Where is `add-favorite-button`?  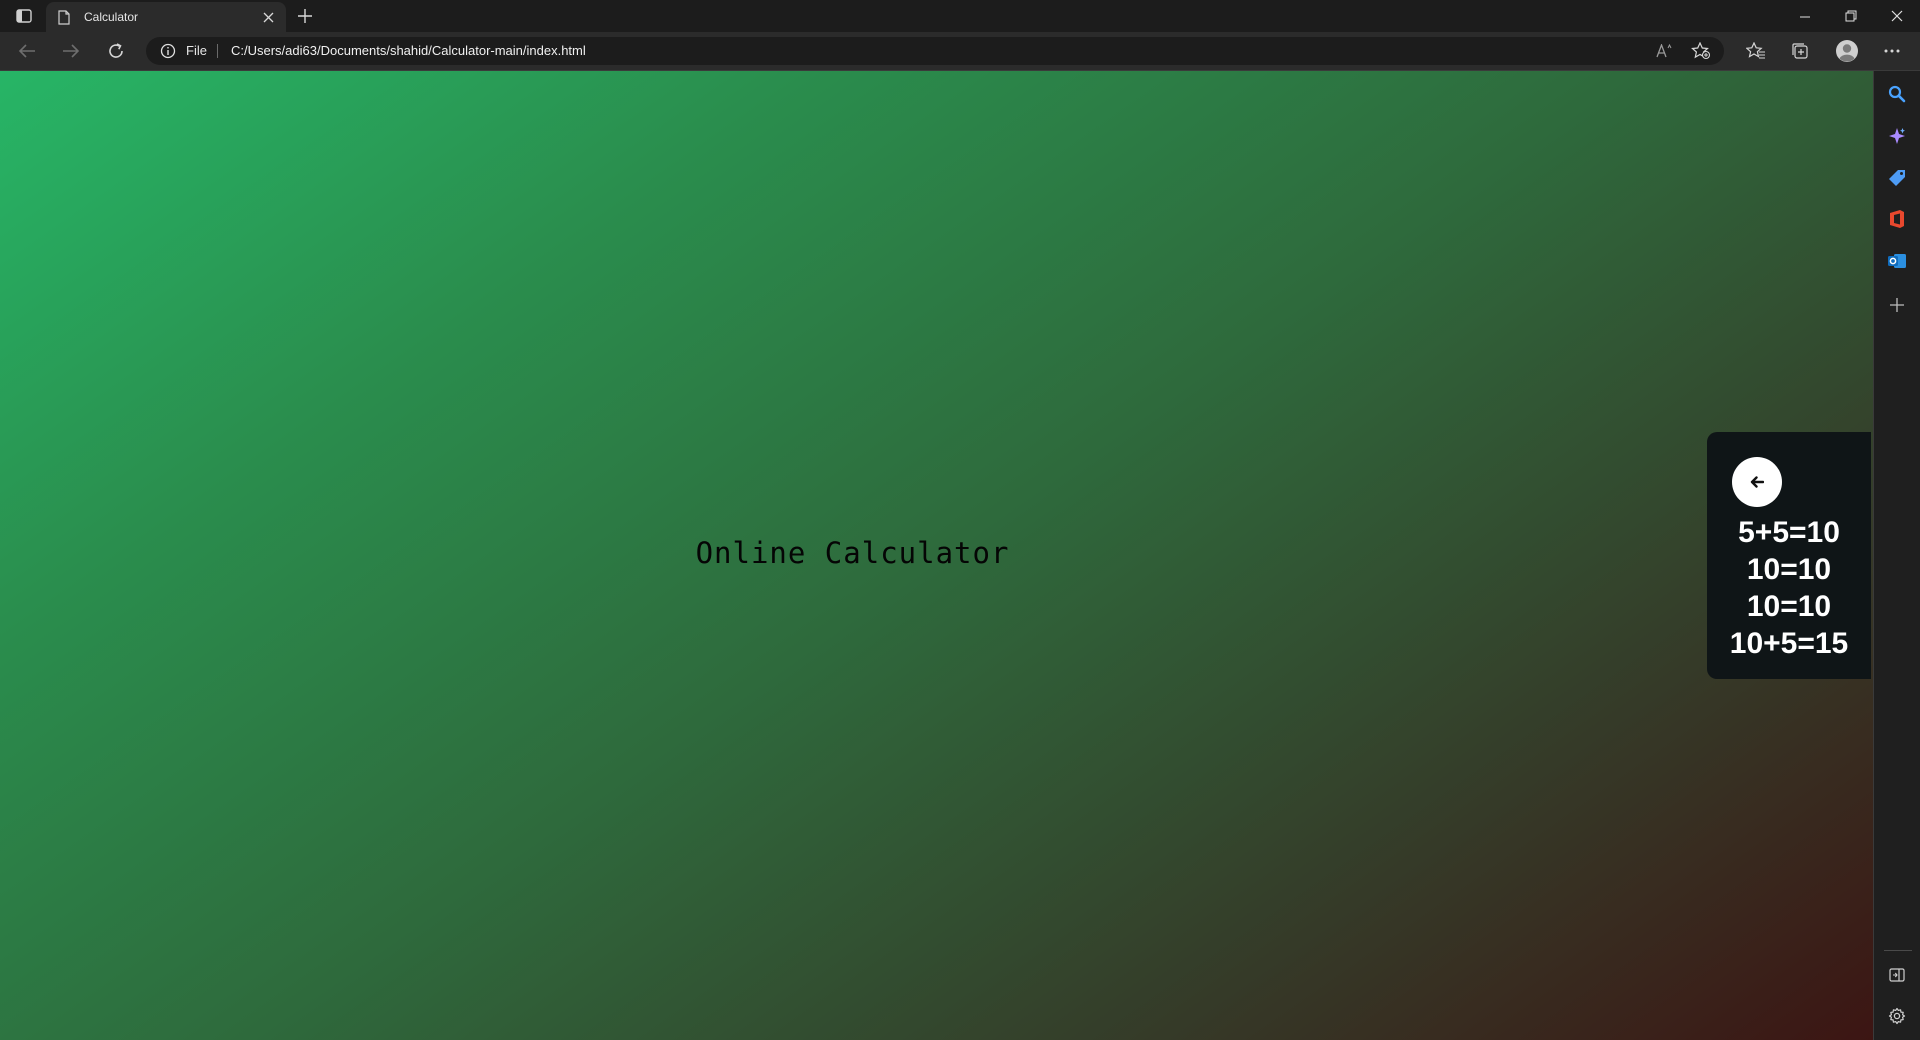
add-favorite-button is located at coordinates (1701, 51).